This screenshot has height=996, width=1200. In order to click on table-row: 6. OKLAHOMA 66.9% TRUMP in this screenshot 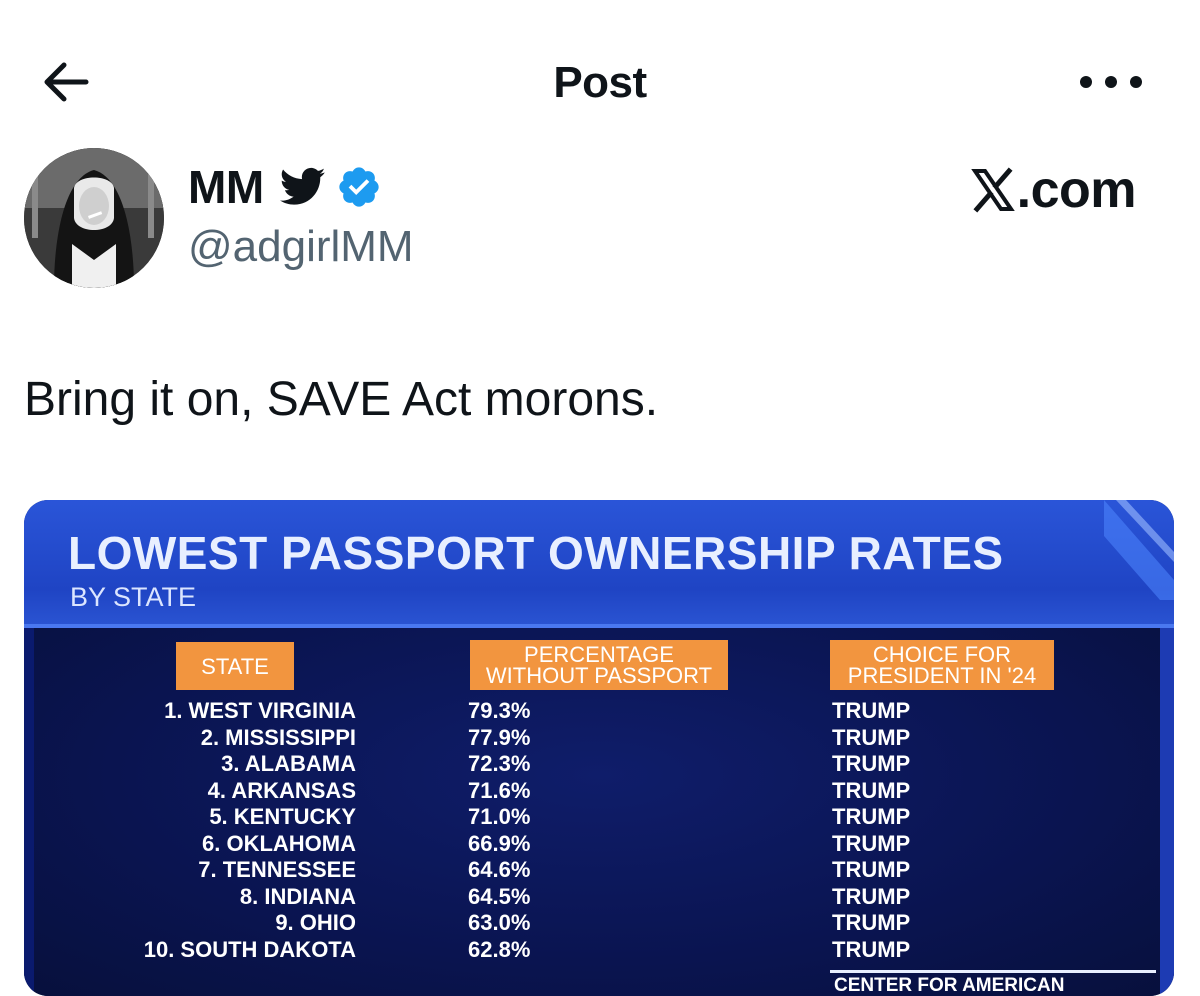, I will do `click(599, 844)`.